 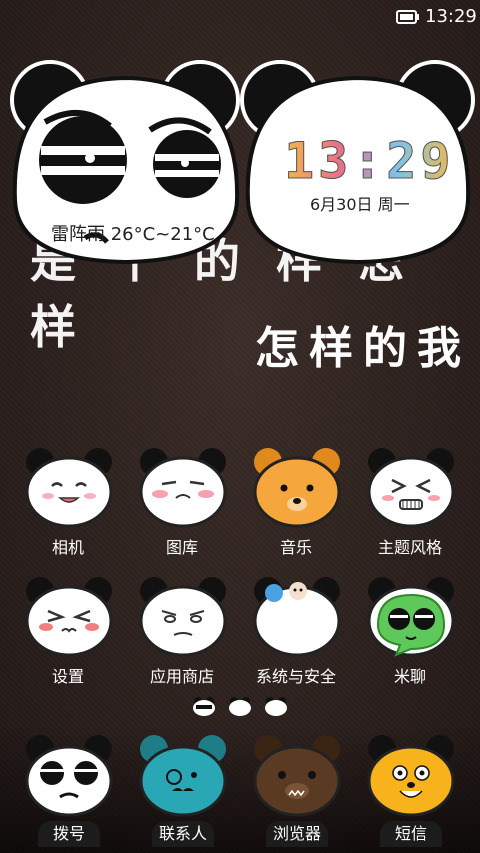 I want to click on camera-panda-icon, so click(x=69, y=488).